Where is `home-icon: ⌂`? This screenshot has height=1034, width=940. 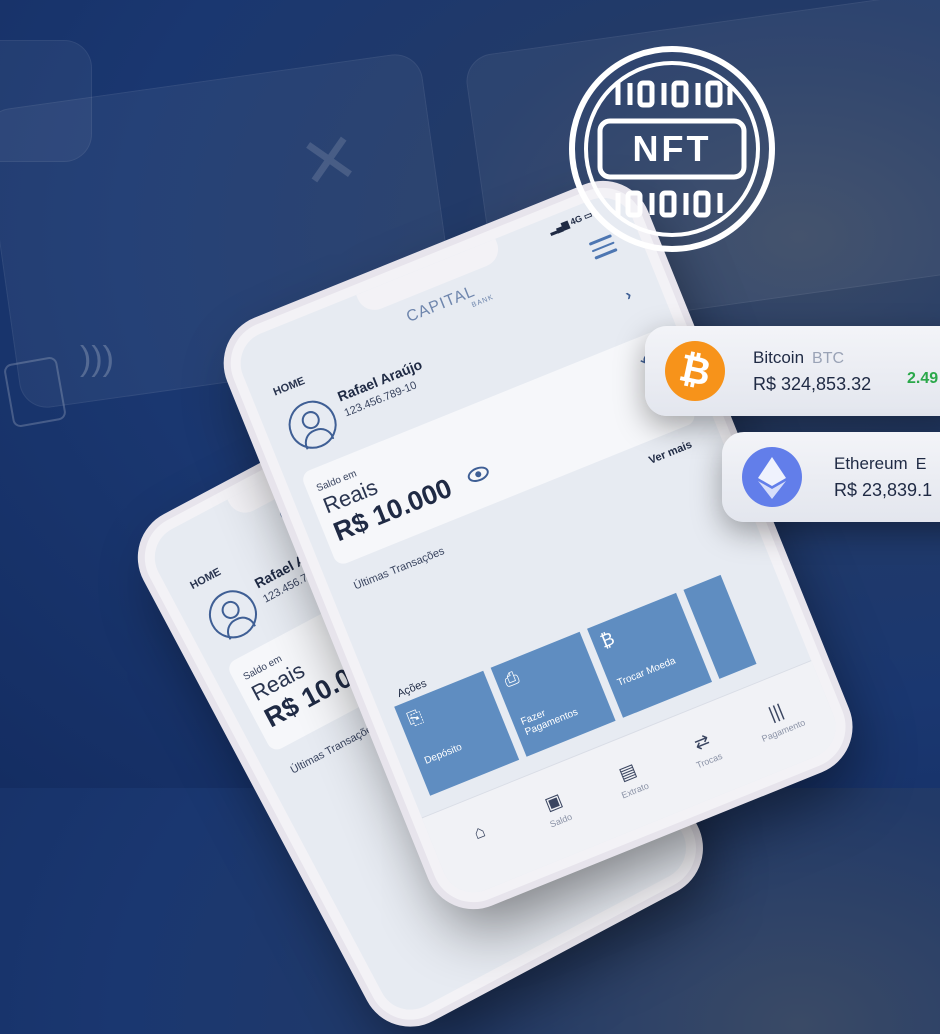 home-icon: ⌂ is located at coordinates (479, 832).